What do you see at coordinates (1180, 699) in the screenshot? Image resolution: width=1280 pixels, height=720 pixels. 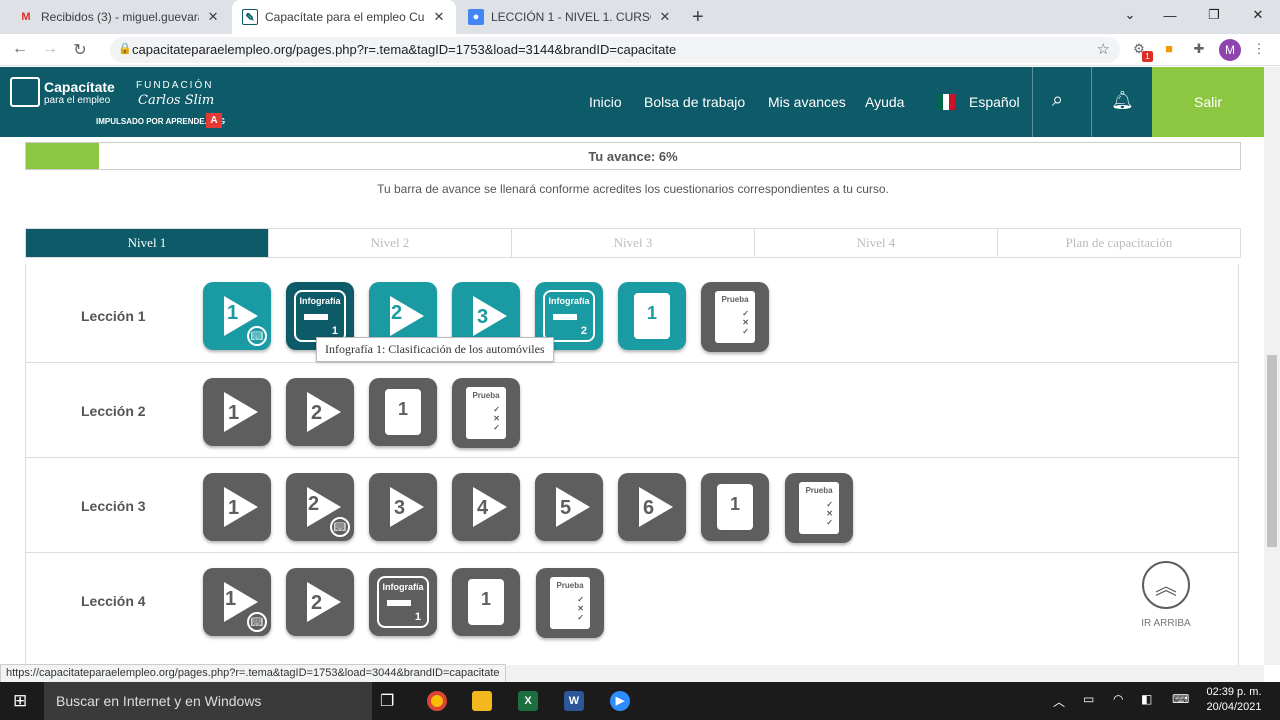 I see `keyboard-icon: ⌨` at bounding box center [1180, 699].